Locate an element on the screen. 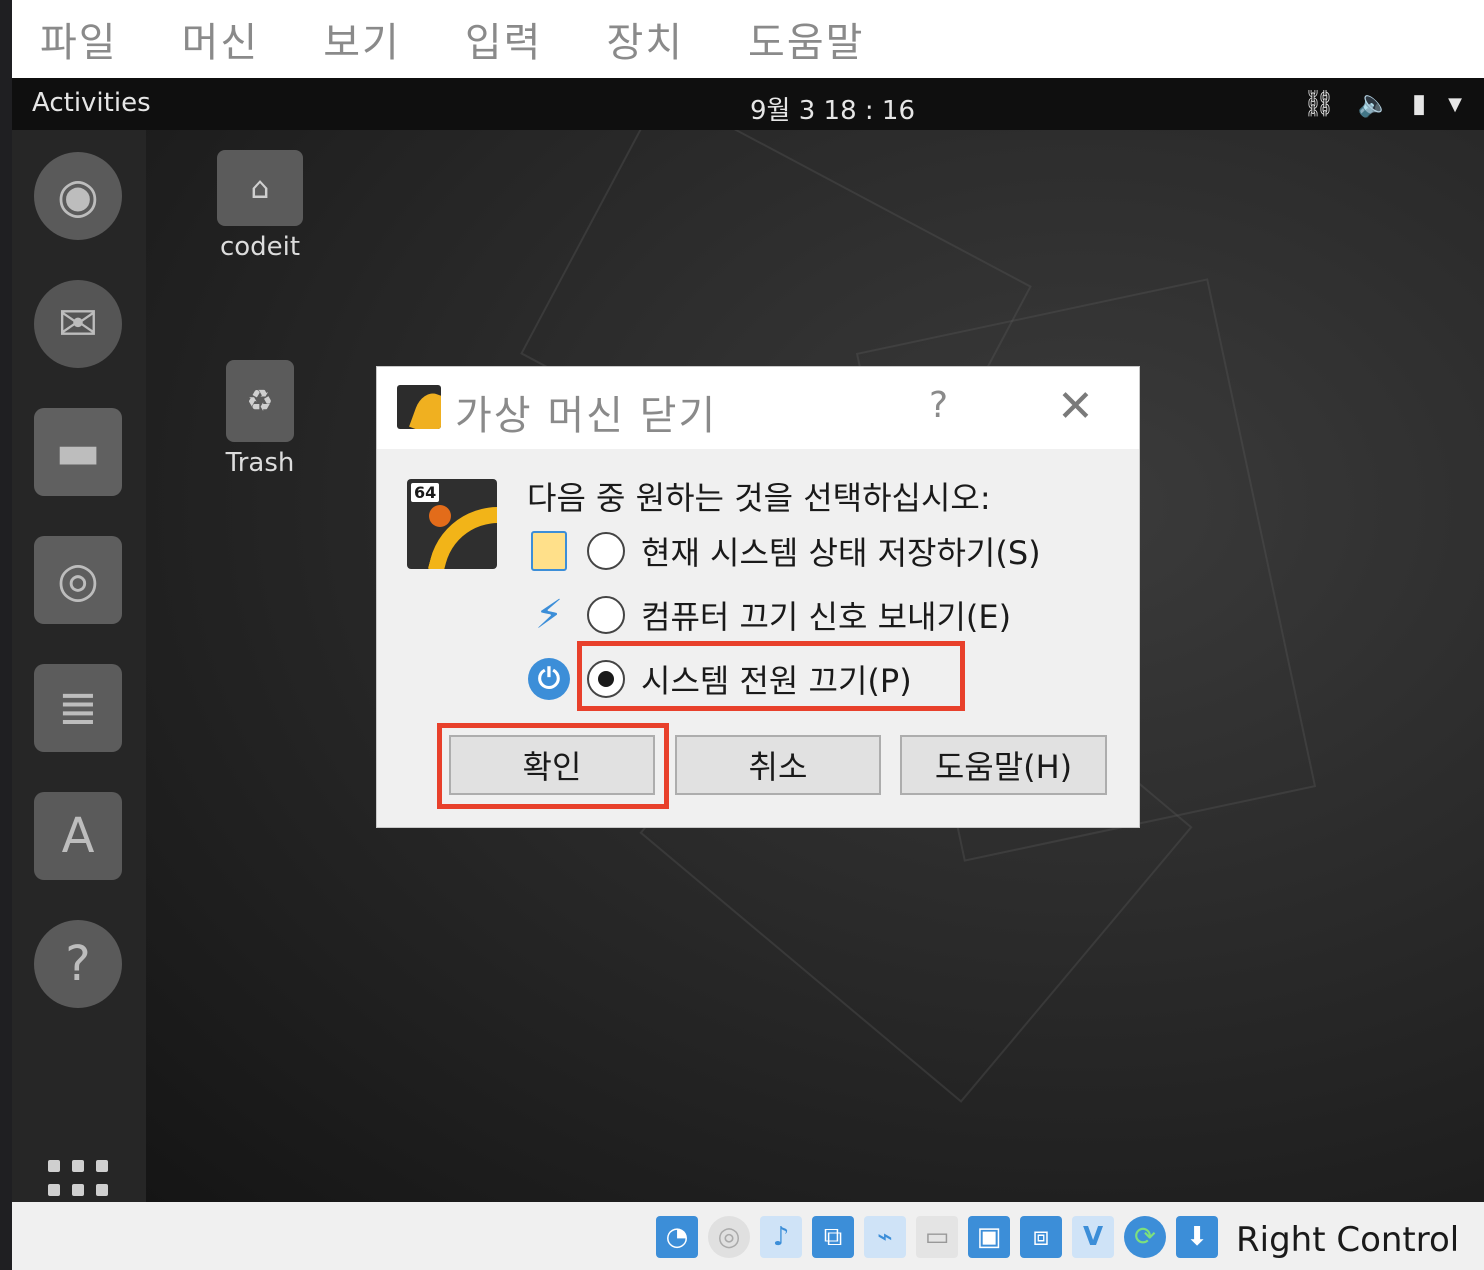  volume-icon: 🔈 is located at coordinates (1373, 104).